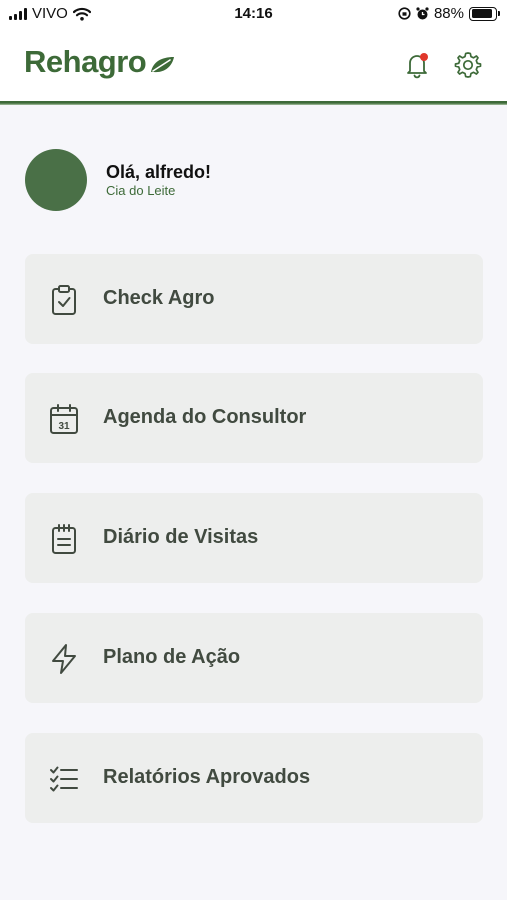 The width and height of the screenshot is (507, 900). What do you see at coordinates (254, 658) in the screenshot?
I see `menu-item-plano-de-acao: Plano de Ação` at bounding box center [254, 658].